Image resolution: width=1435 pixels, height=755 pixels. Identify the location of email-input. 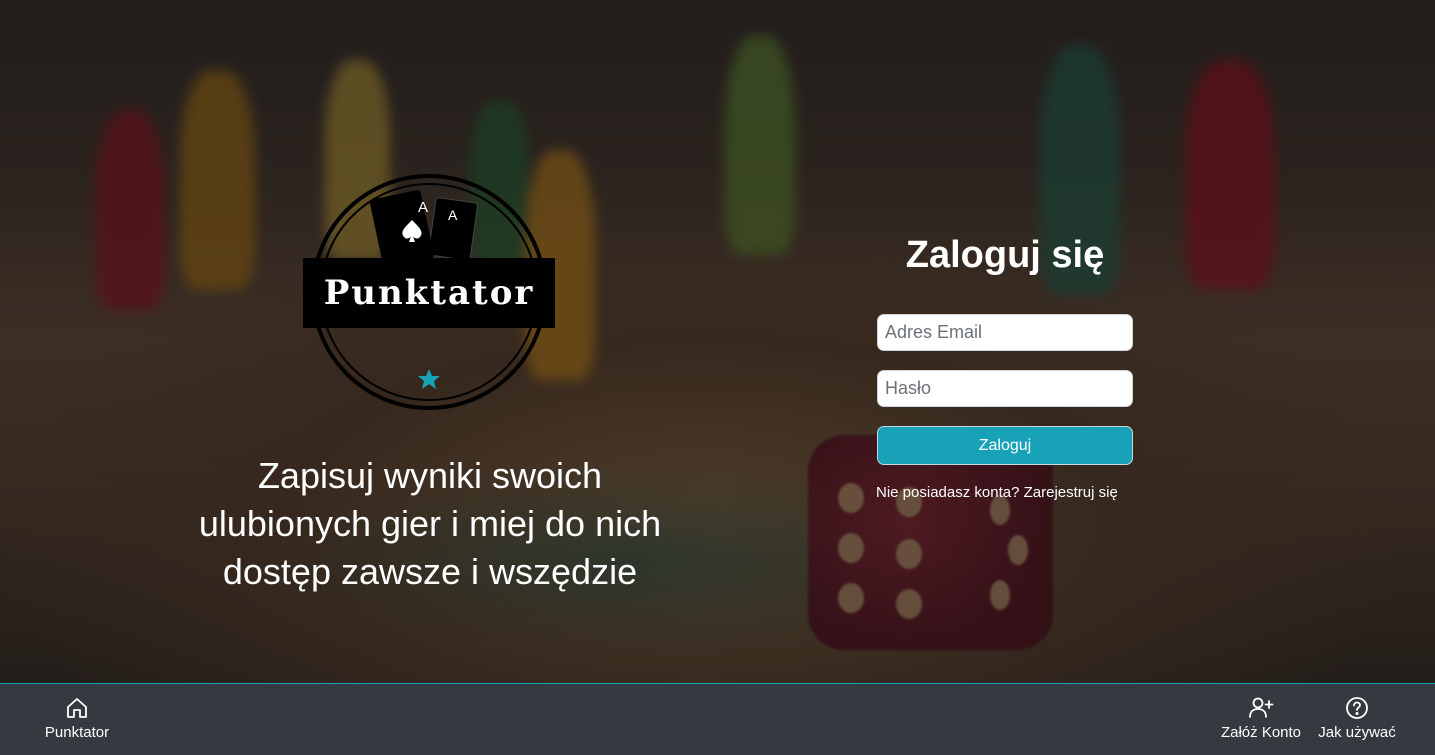
(1005, 332).